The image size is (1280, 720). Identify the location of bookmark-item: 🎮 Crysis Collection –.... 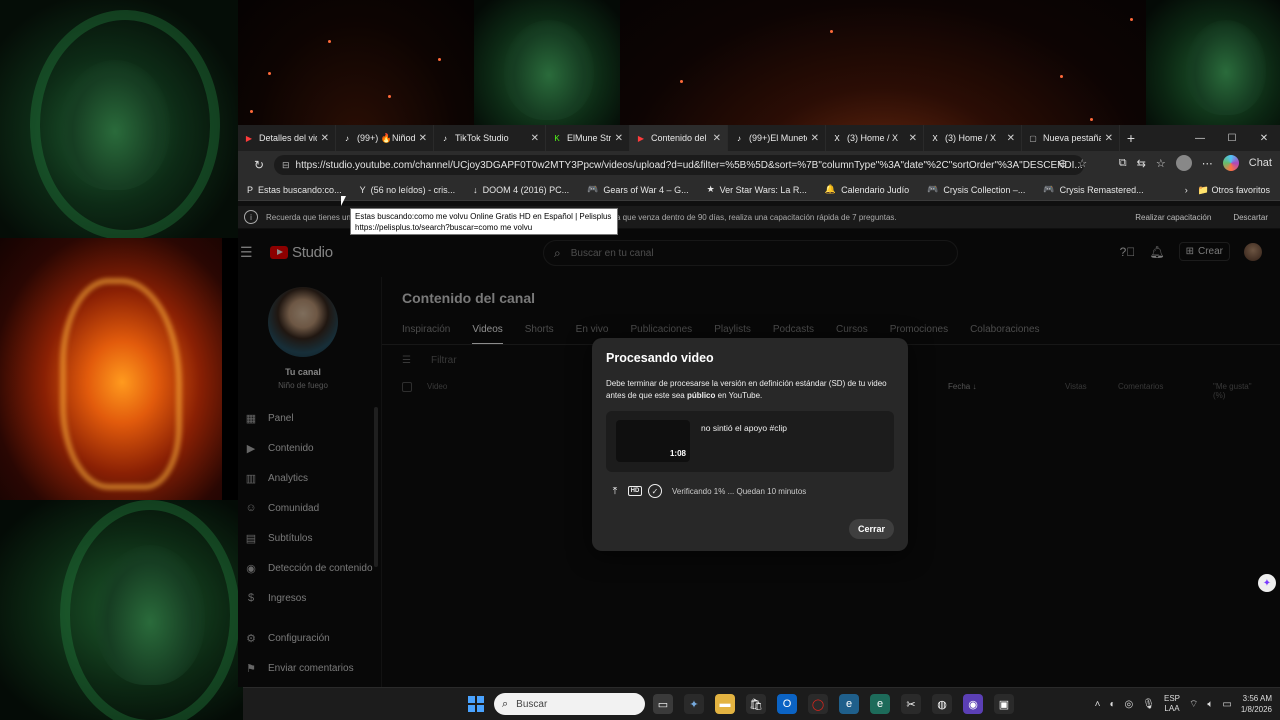
(976, 189).